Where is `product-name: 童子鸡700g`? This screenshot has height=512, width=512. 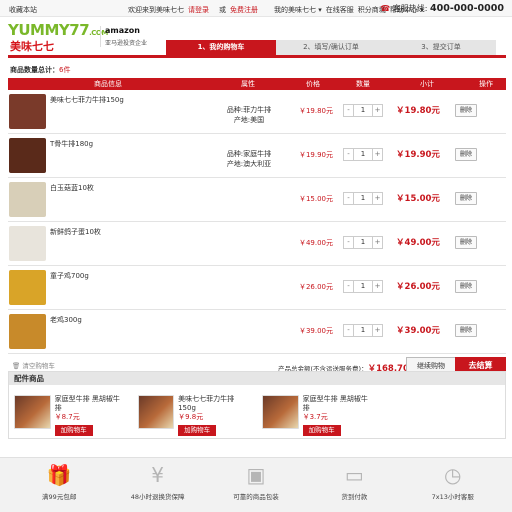 product-name: 童子鸡700g is located at coordinates (69, 276).